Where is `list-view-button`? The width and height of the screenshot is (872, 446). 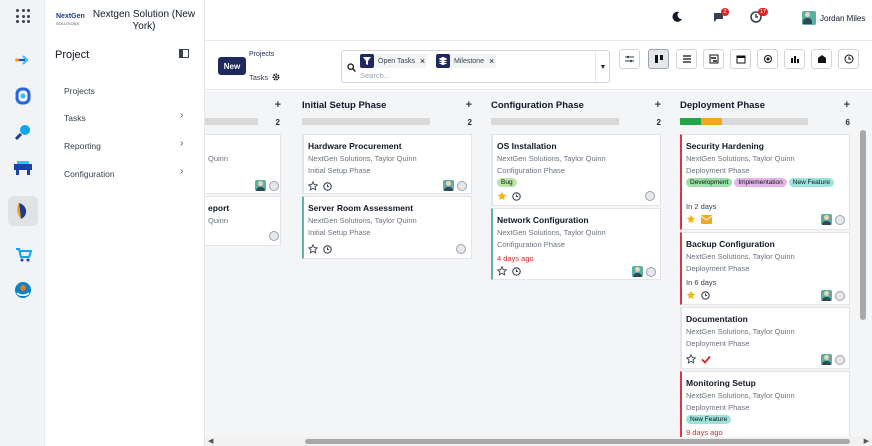 list-view-button is located at coordinates (686, 59).